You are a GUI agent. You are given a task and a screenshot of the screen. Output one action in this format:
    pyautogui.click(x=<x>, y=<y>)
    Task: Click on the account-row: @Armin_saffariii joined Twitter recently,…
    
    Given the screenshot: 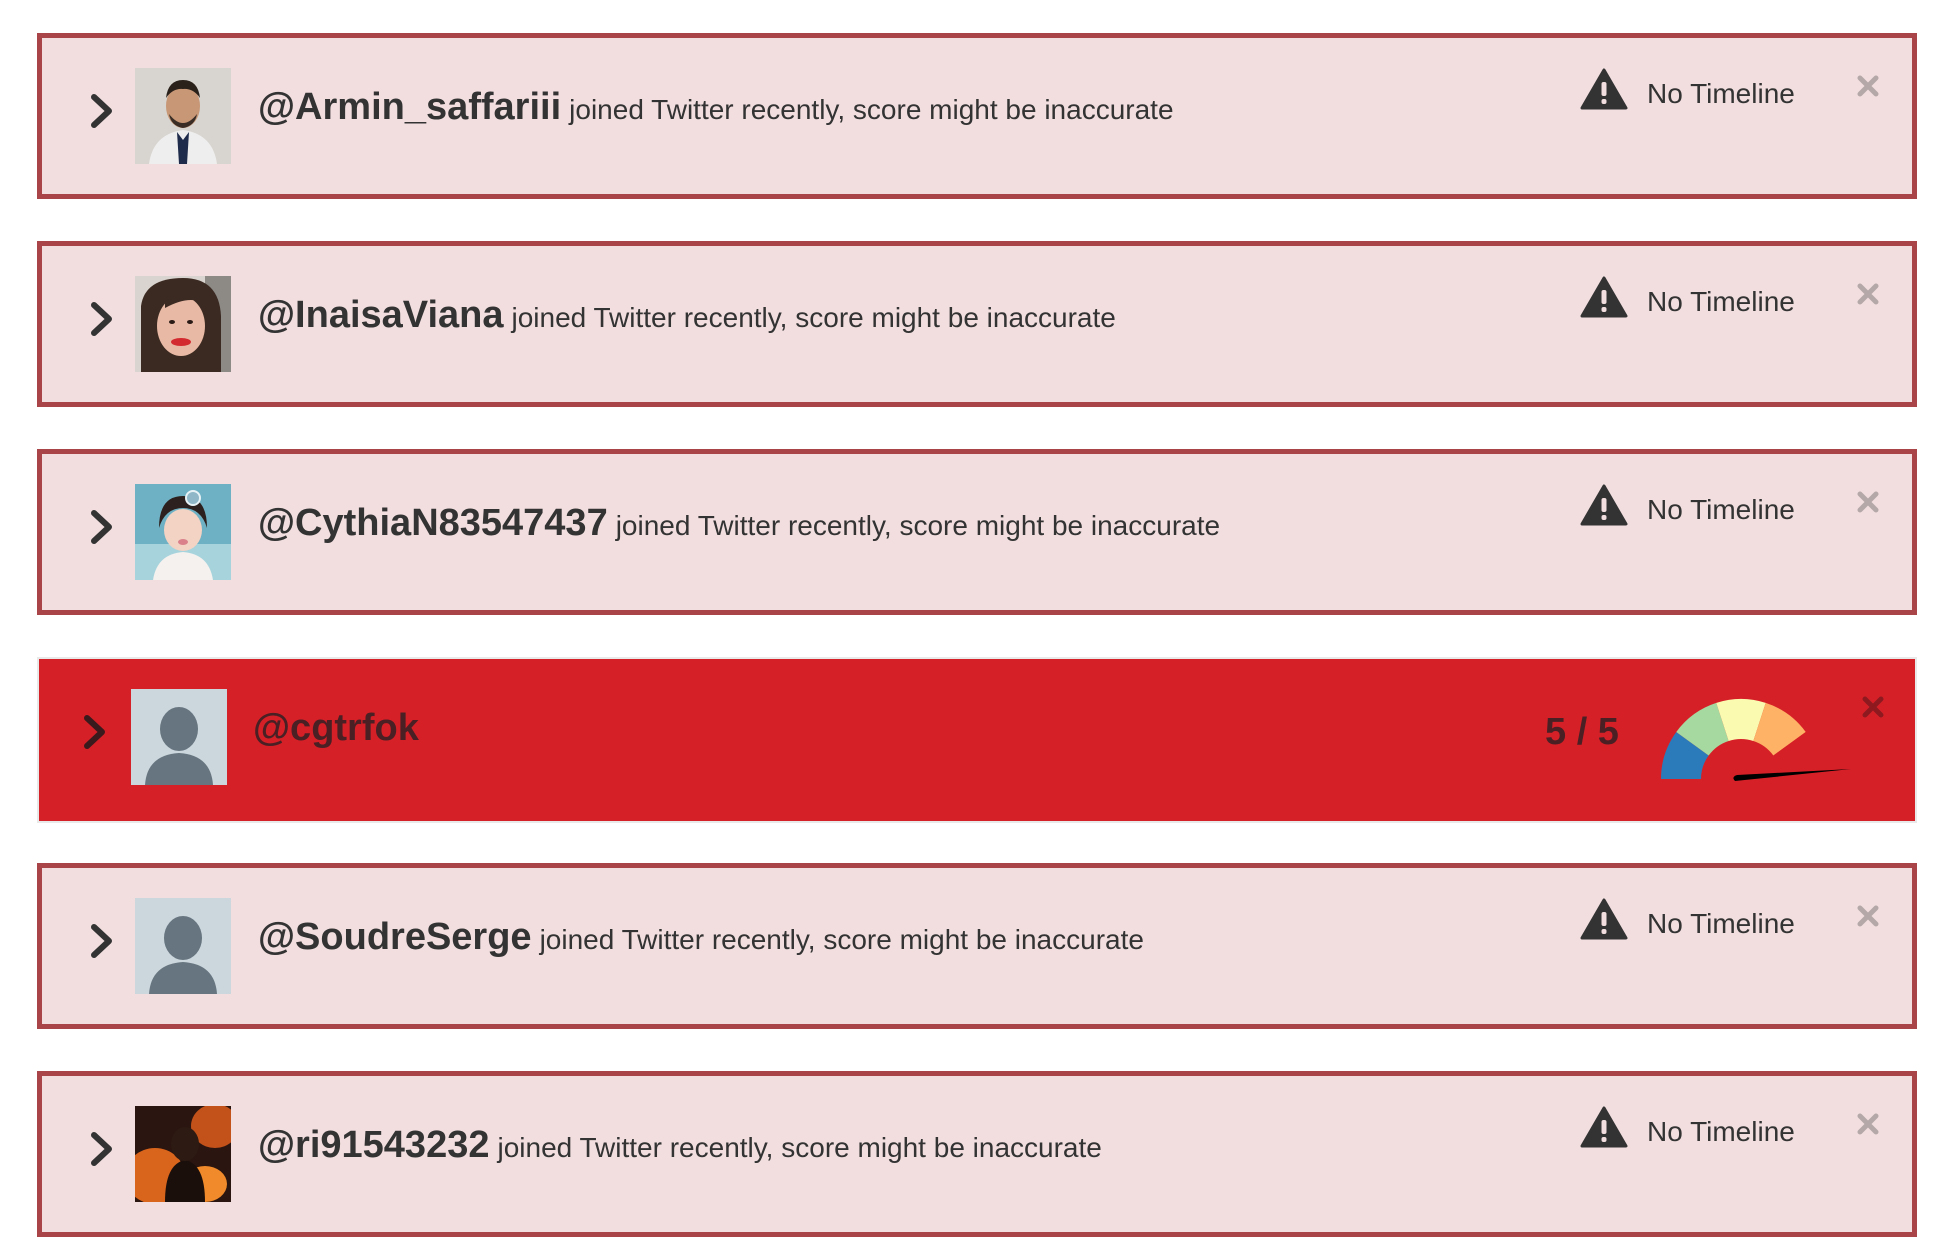 What is the action you would take?
    pyautogui.click(x=977, y=116)
    